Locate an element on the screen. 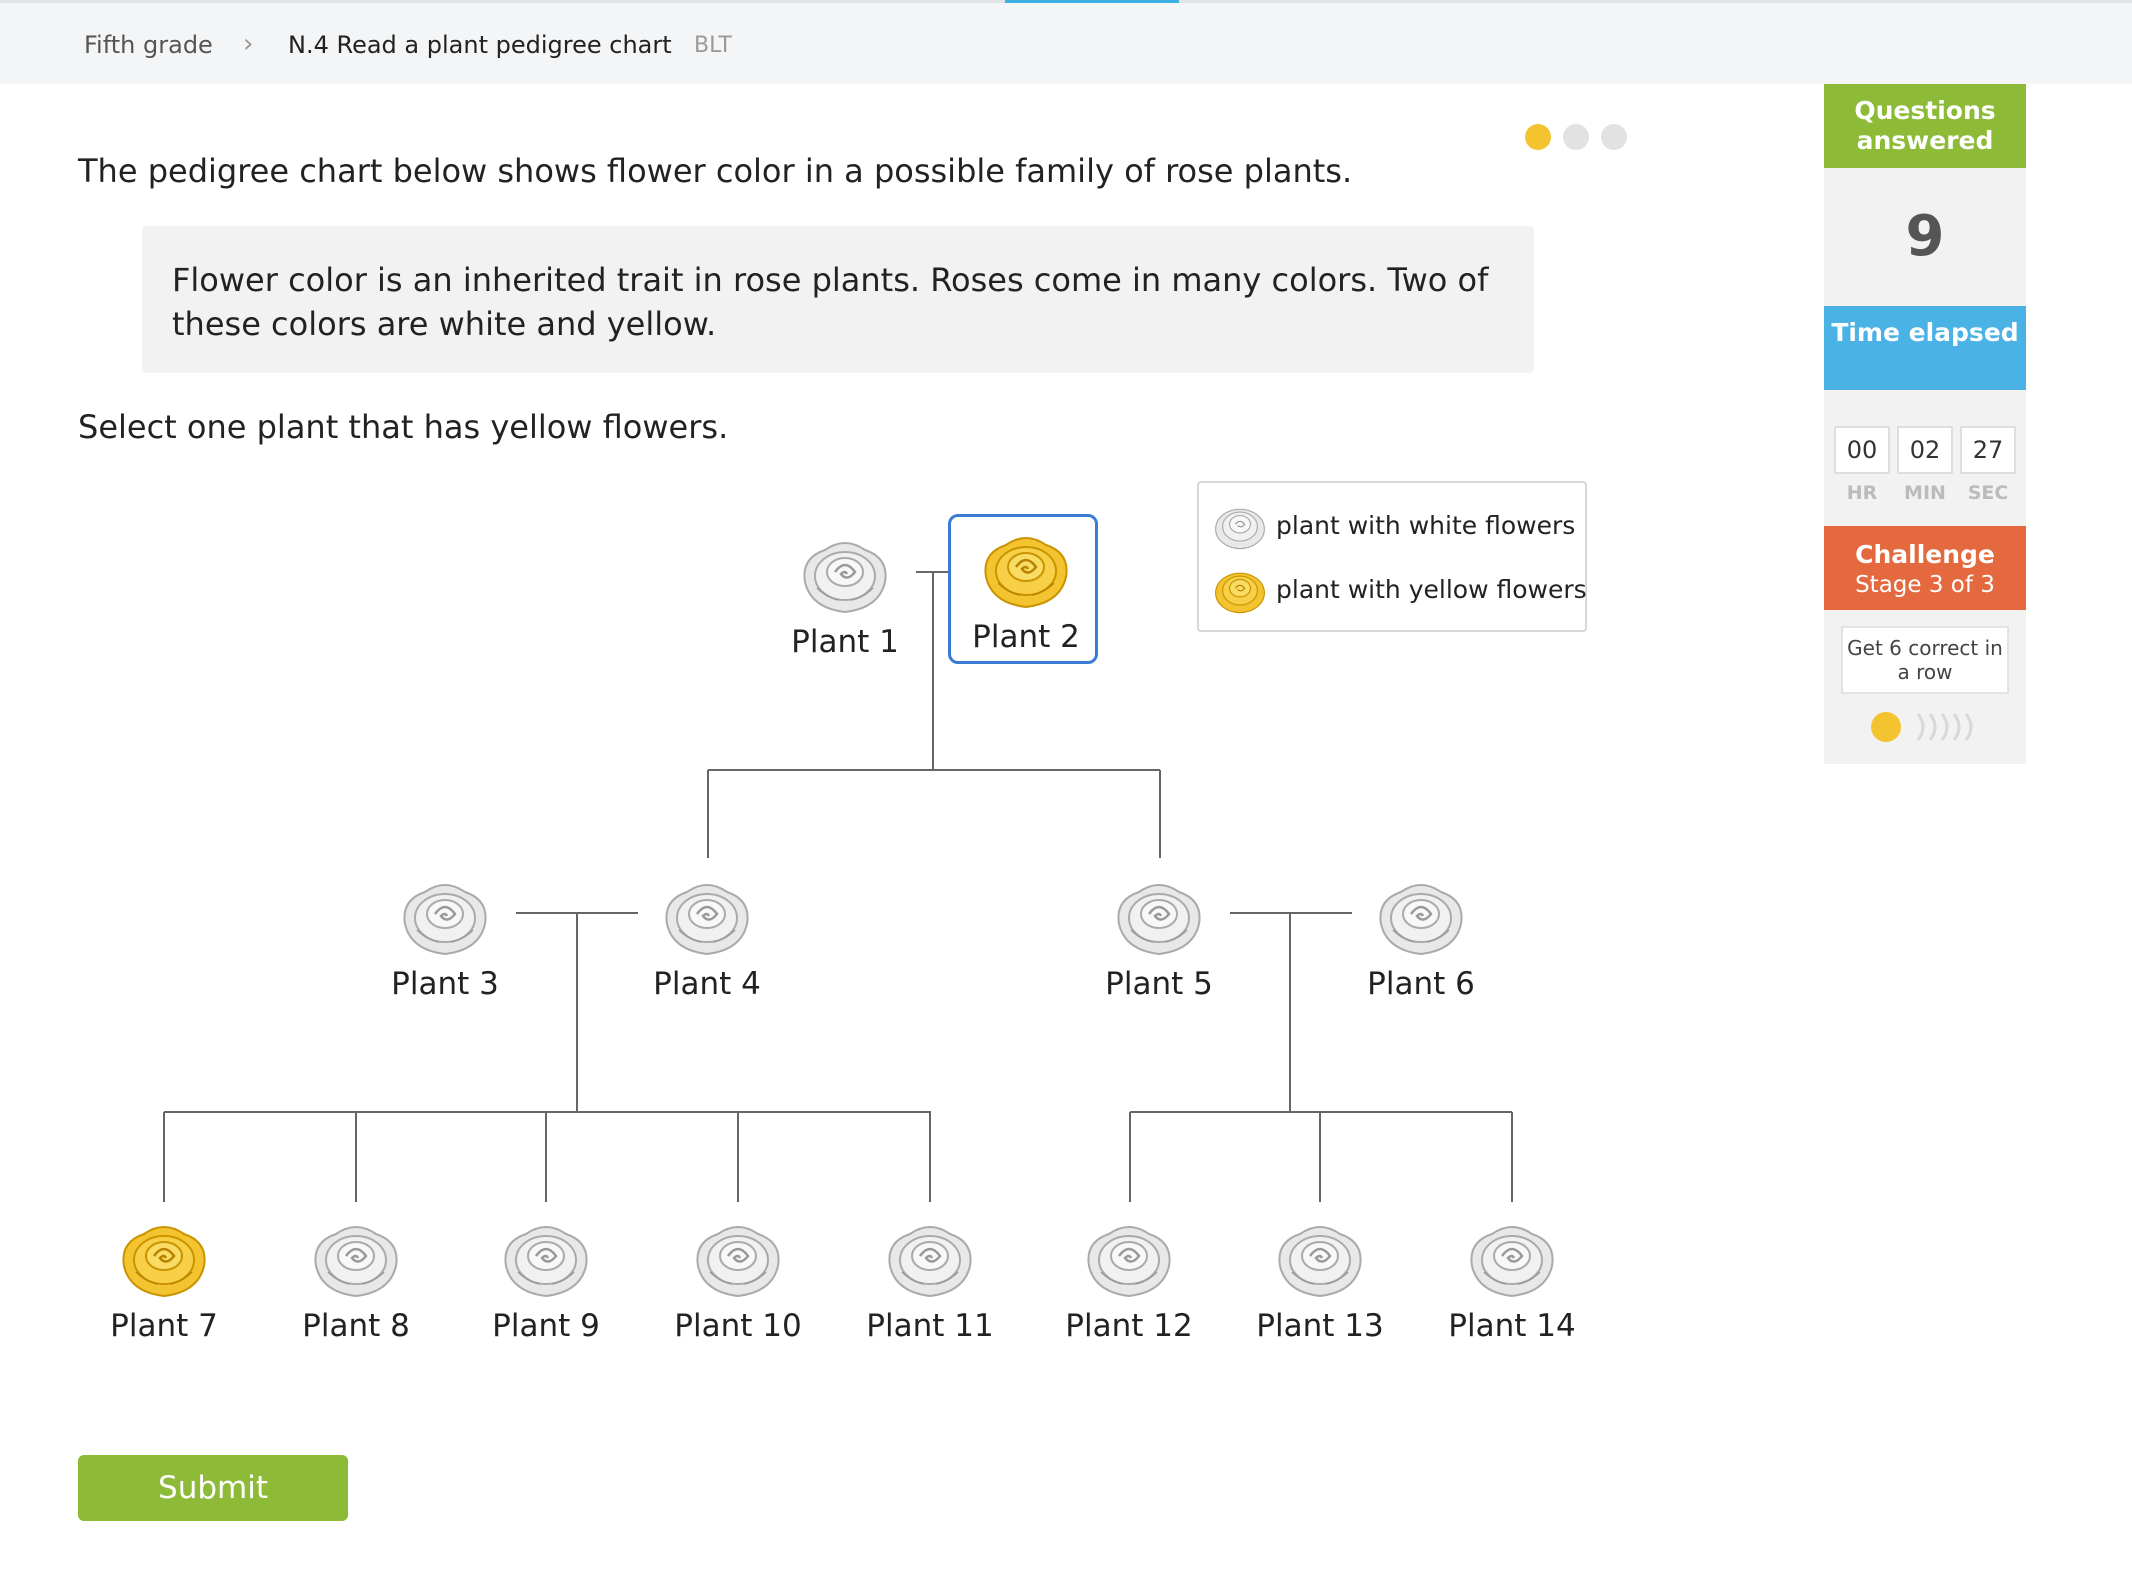 The width and height of the screenshot is (2132, 1586). challenge-label: Challenge is located at coordinates (1925, 554).